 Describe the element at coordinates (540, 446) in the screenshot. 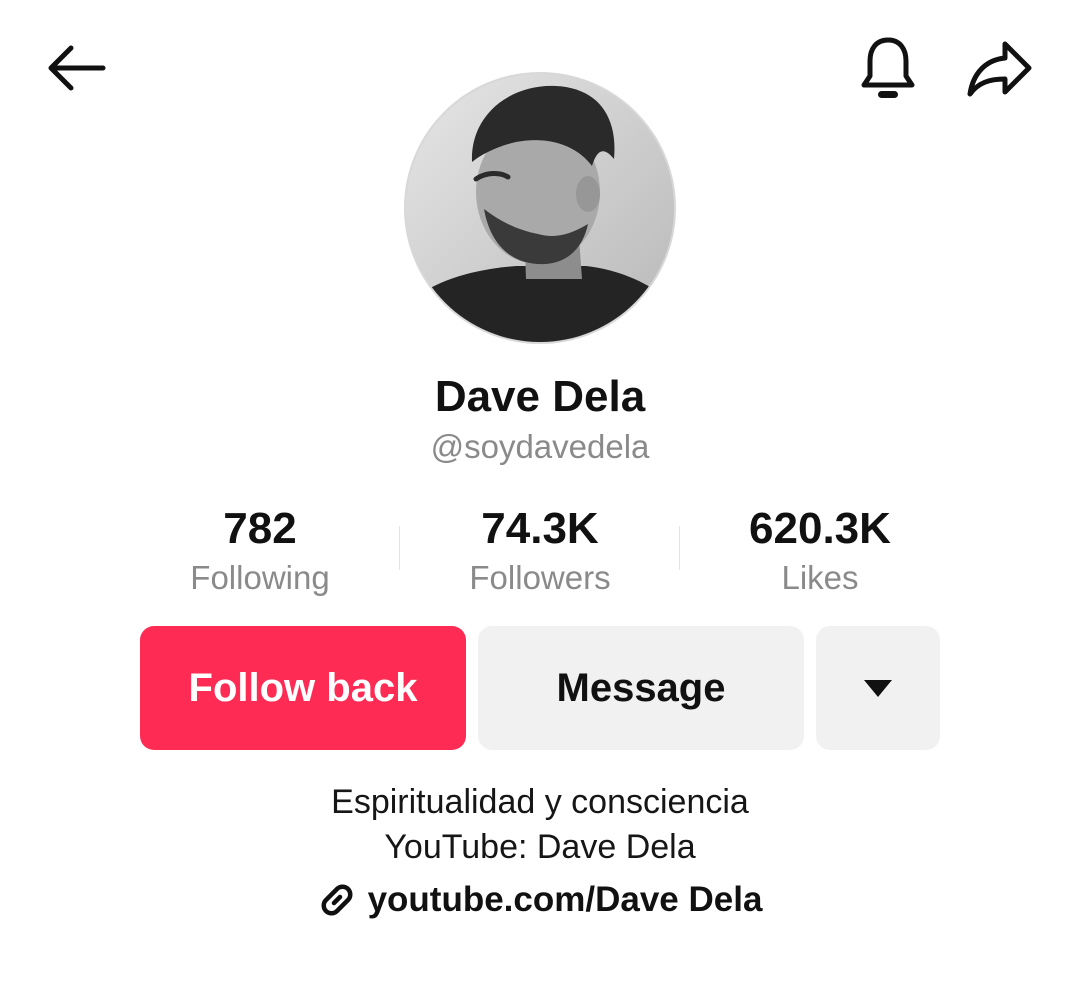

I see `username-handle: @soydavedela` at that location.